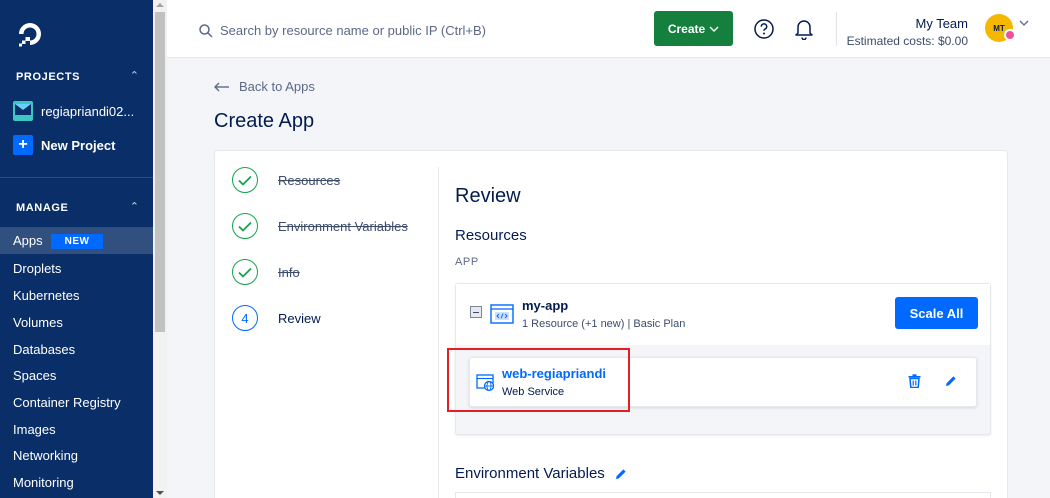 This screenshot has height=498, width=1050. What do you see at coordinates (299, 318) in the screenshot?
I see `step-label: Review` at bounding box center [299, 318].